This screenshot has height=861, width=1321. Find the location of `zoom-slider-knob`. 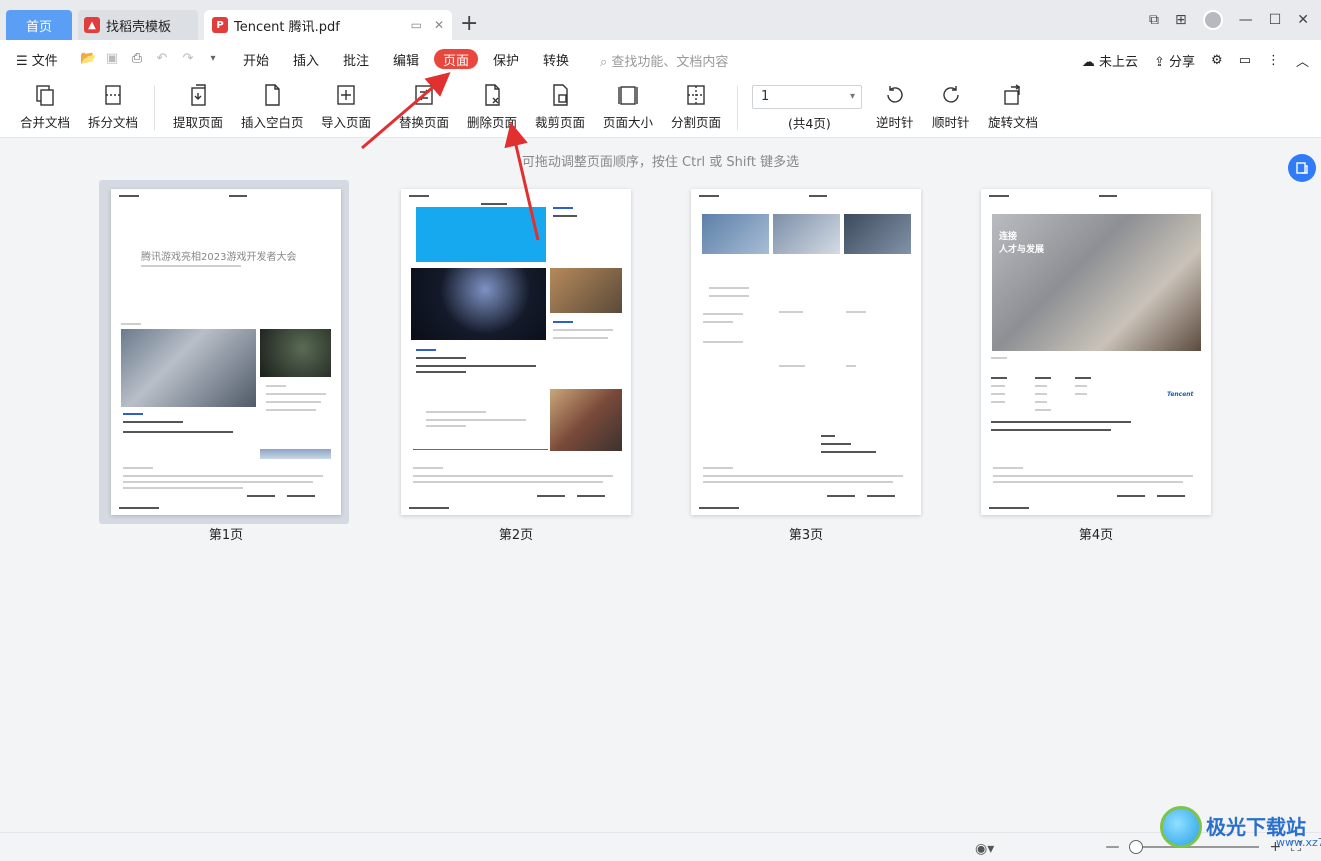

zoom-slider-knob is located at coordinates (1136, 847).